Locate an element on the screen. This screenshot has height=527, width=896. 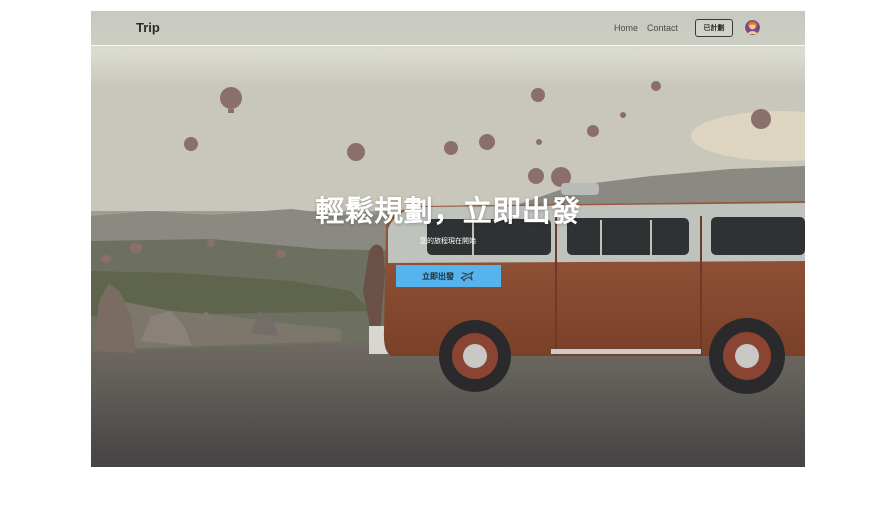
start-trip-label: 立即出發 is located at coordinates (438, 276).